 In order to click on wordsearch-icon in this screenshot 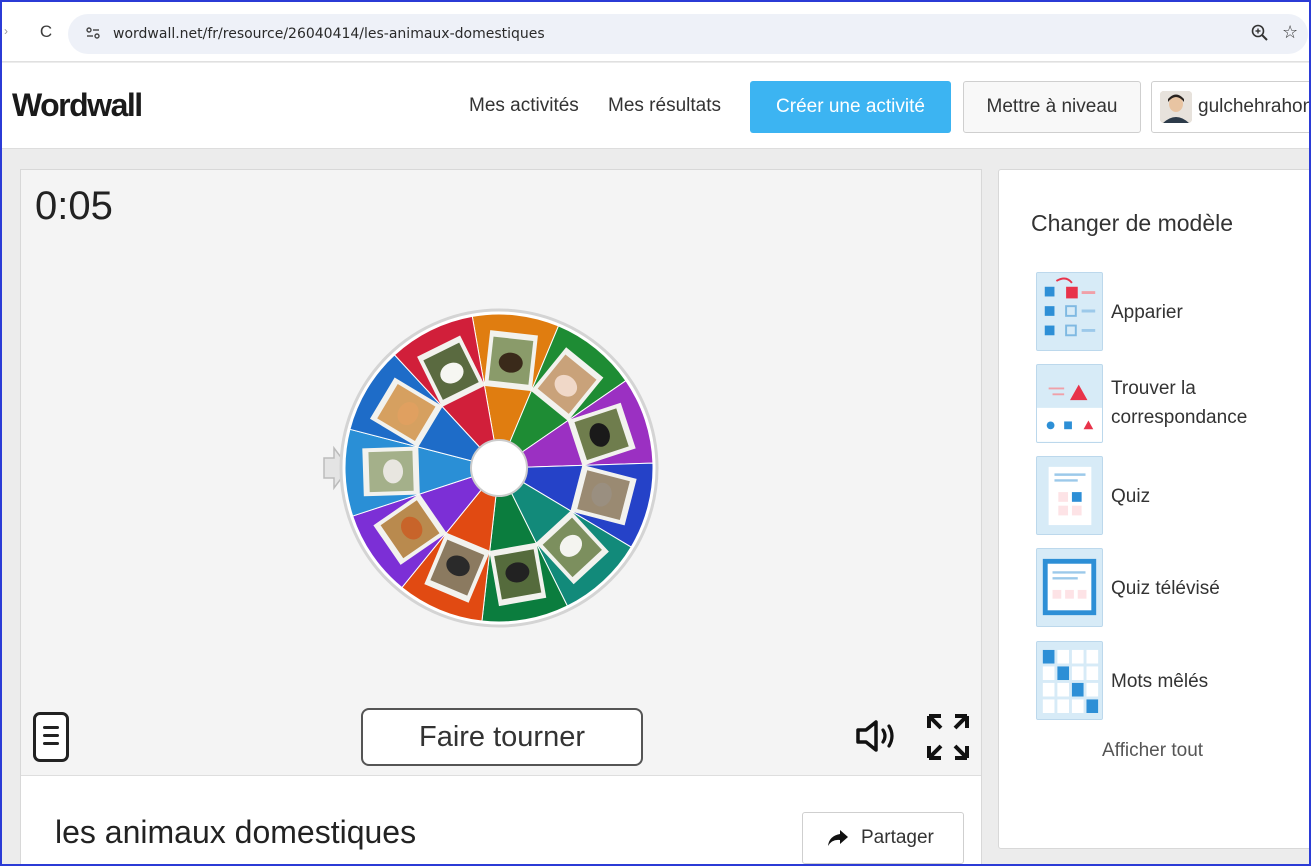, I will do `click(1069, 680)`.